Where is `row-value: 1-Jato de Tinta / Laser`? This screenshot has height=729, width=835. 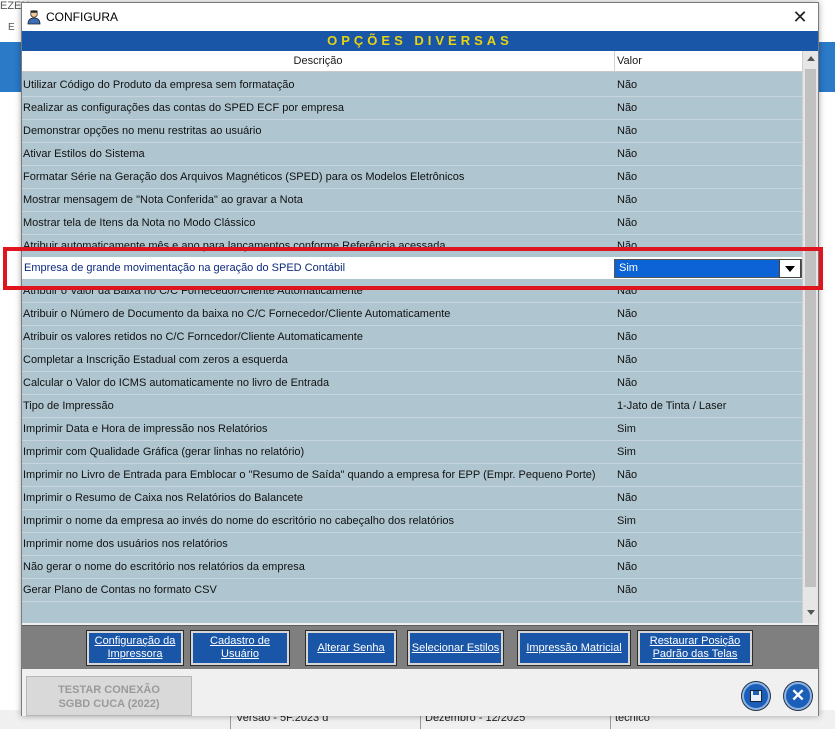
row-value: 1-Jato de Tinta / Laser is located at coordinates (671, 406).